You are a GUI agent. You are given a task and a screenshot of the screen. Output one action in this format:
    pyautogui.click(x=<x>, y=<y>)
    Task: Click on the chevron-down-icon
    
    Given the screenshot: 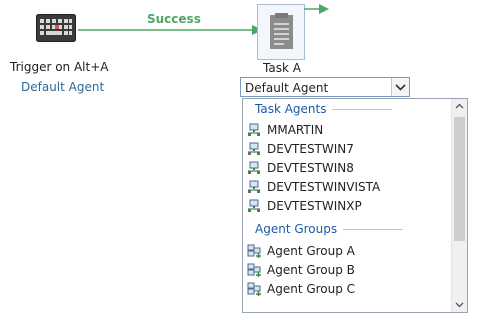 What is the action you would take?
    pyautogui.click(x=400, y=87)
    